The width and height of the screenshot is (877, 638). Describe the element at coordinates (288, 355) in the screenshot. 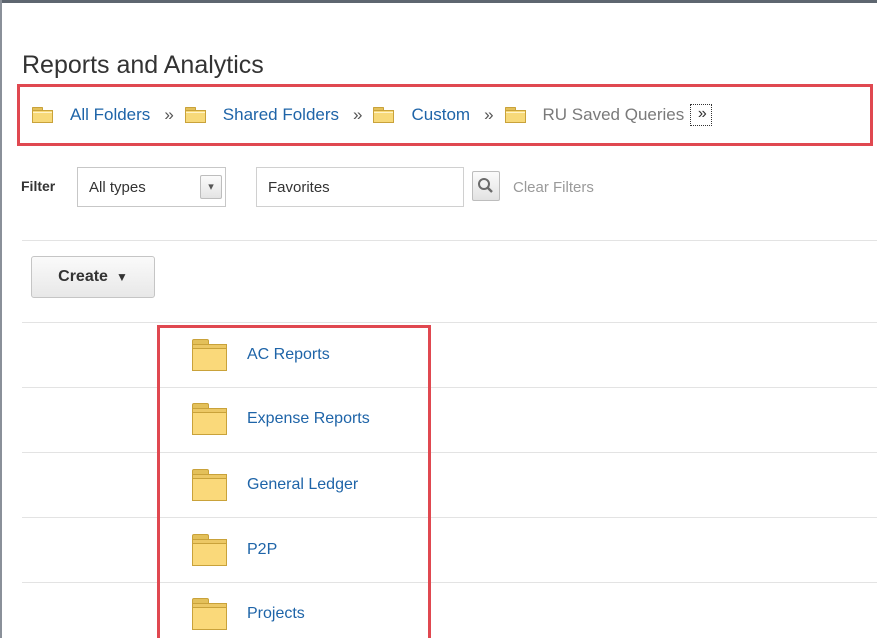

I see `folder-link: AC Reports` at that location.